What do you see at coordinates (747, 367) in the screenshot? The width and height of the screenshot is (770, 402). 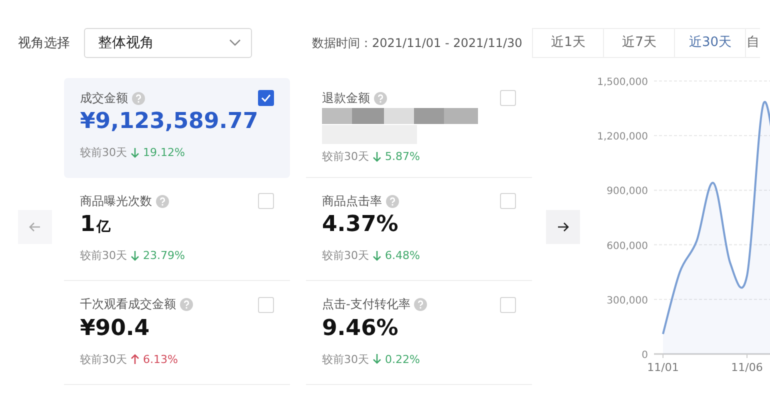 I see `x-tick-label: 11/06` at bounding box center [747, 367].